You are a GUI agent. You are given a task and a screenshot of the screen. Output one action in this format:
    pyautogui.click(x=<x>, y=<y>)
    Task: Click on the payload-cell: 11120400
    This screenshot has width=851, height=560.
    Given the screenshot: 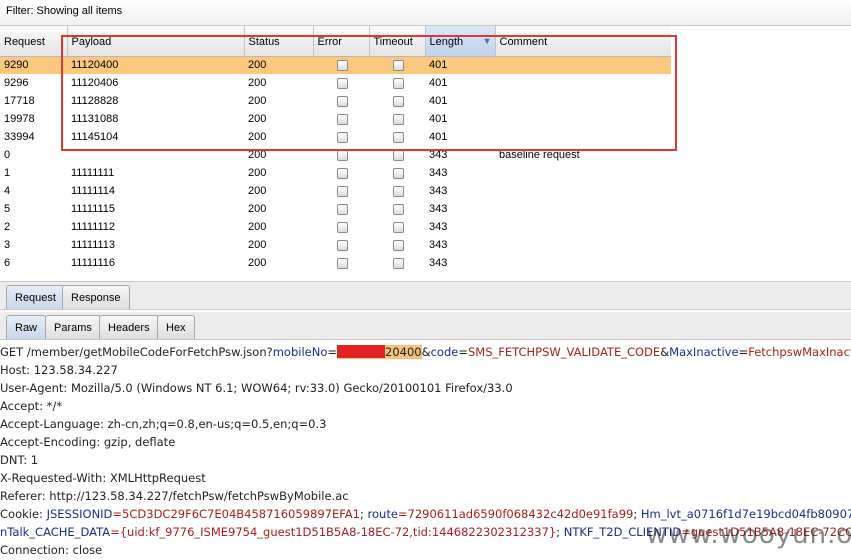 What is the action you would take?
    pyautogui.click(x=155, y=65)
    